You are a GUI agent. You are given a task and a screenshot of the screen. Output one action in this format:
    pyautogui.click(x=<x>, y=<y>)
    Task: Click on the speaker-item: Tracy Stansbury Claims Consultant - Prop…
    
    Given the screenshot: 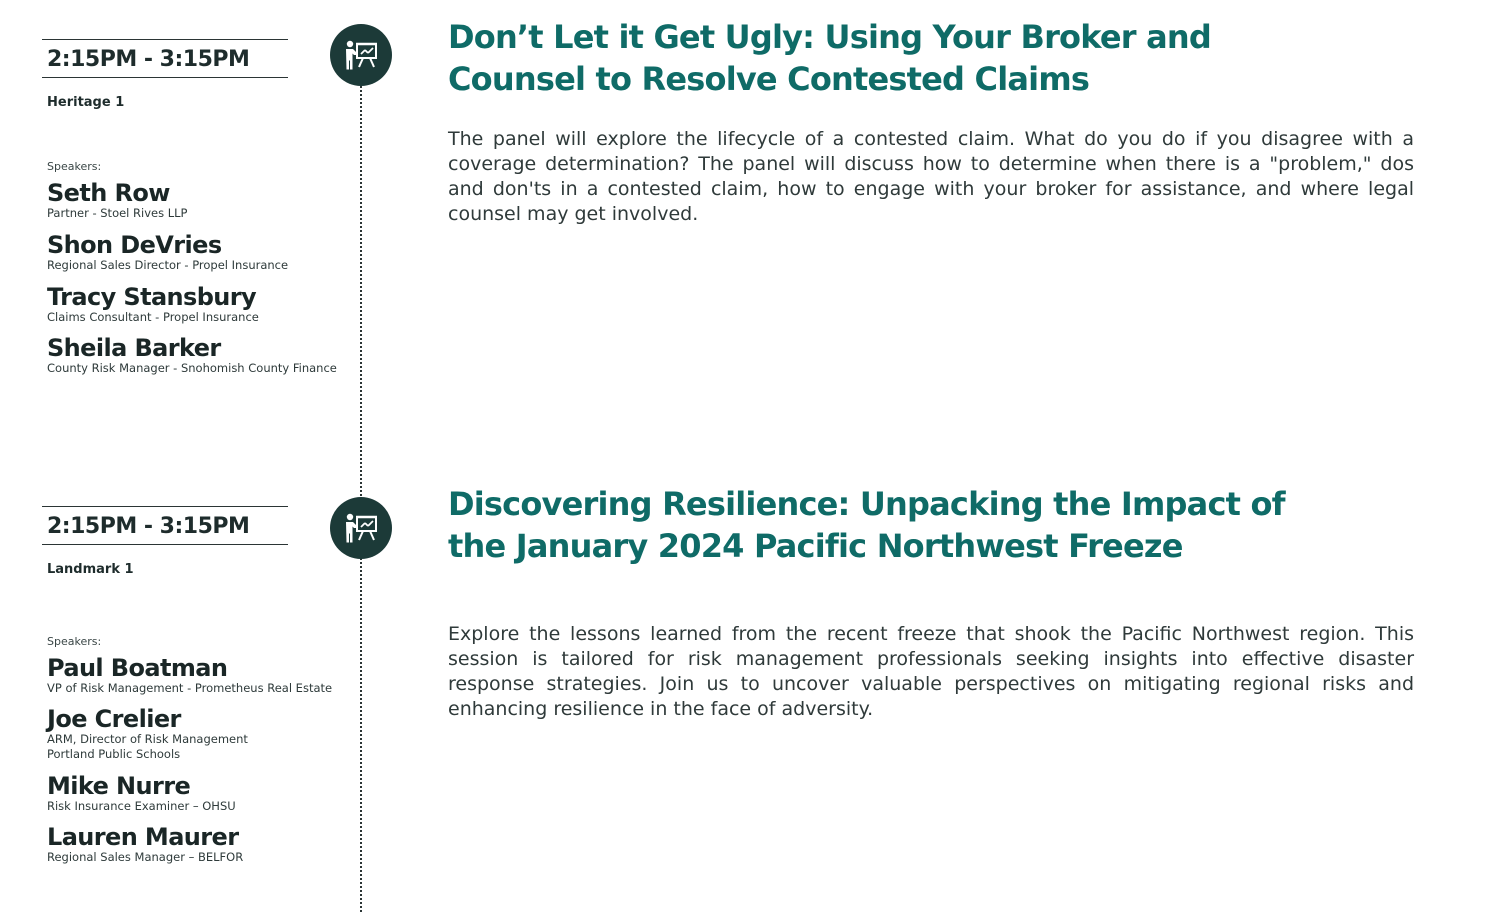 What is the action you would take?
    pyautogui.click(x=207, y=304)
    